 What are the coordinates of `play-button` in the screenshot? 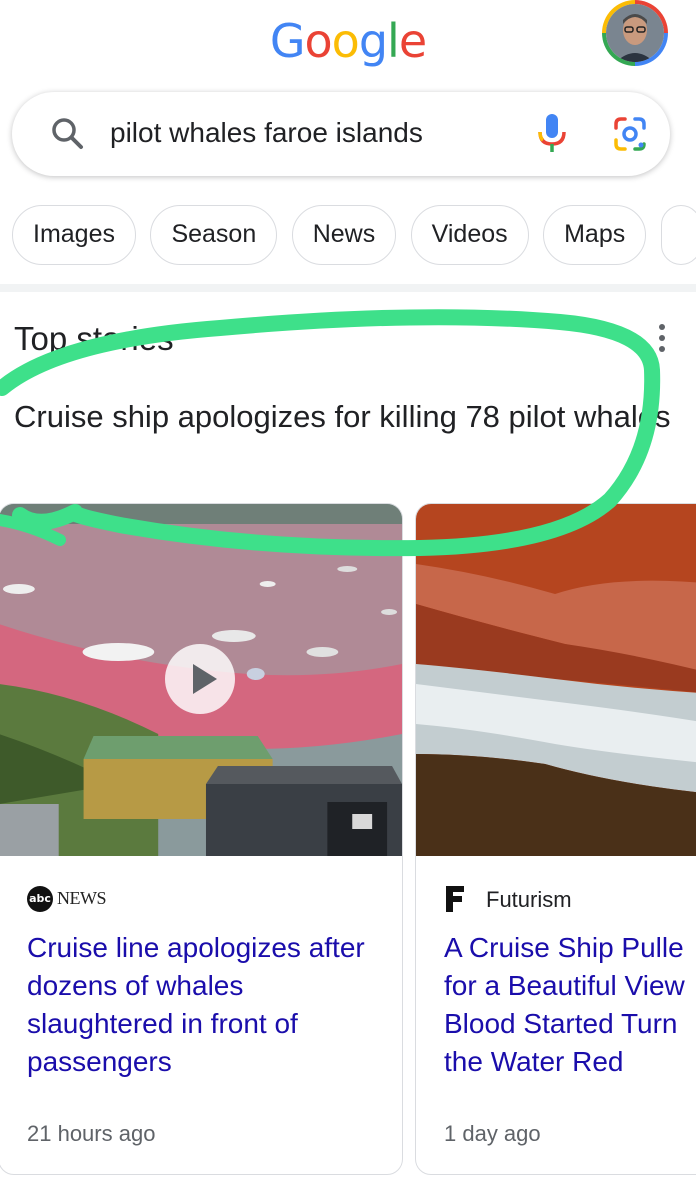 It's located at (200, 679).